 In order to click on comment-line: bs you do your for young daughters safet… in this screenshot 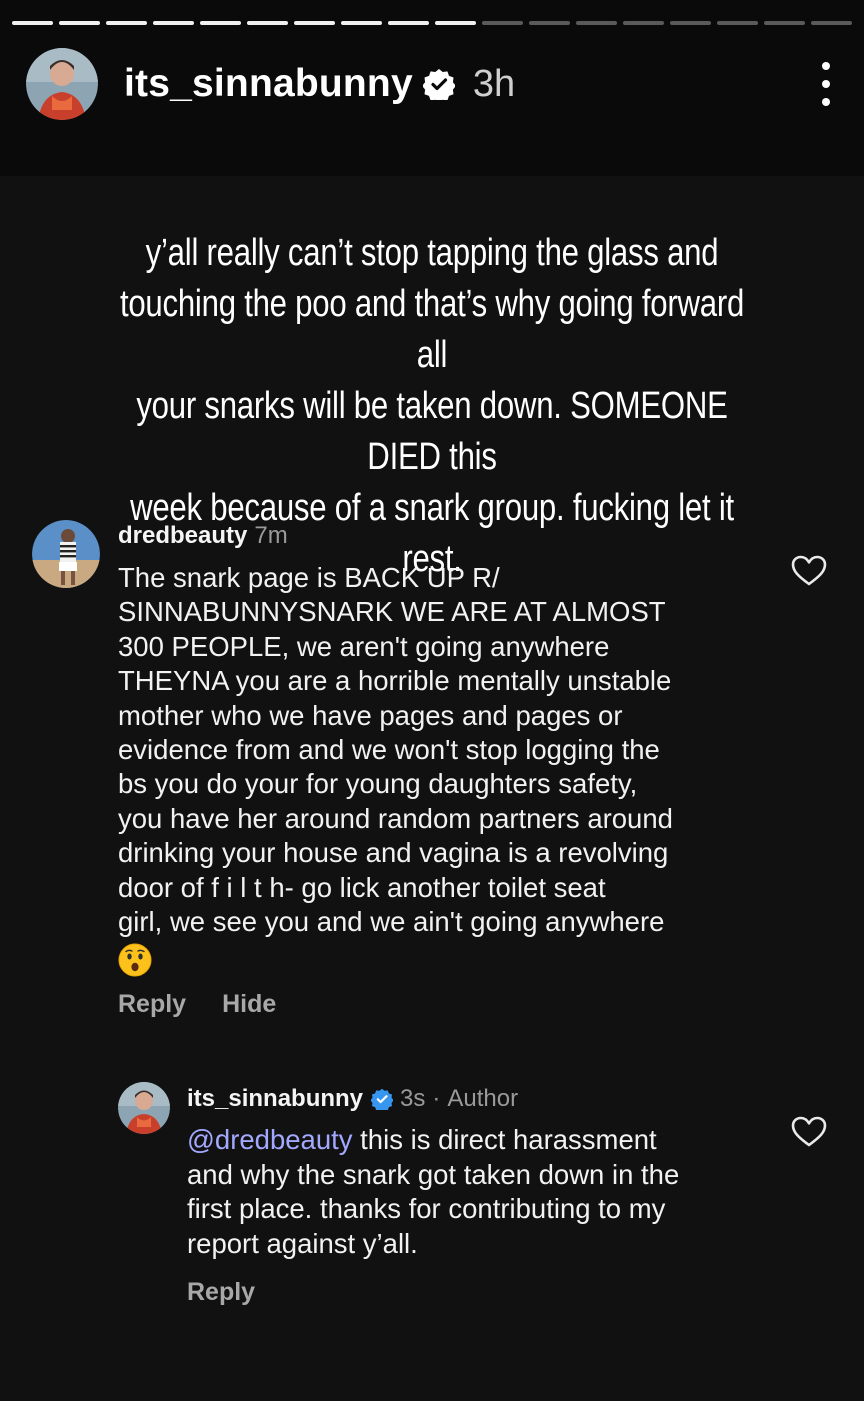, I will do `click(378, 784)`.